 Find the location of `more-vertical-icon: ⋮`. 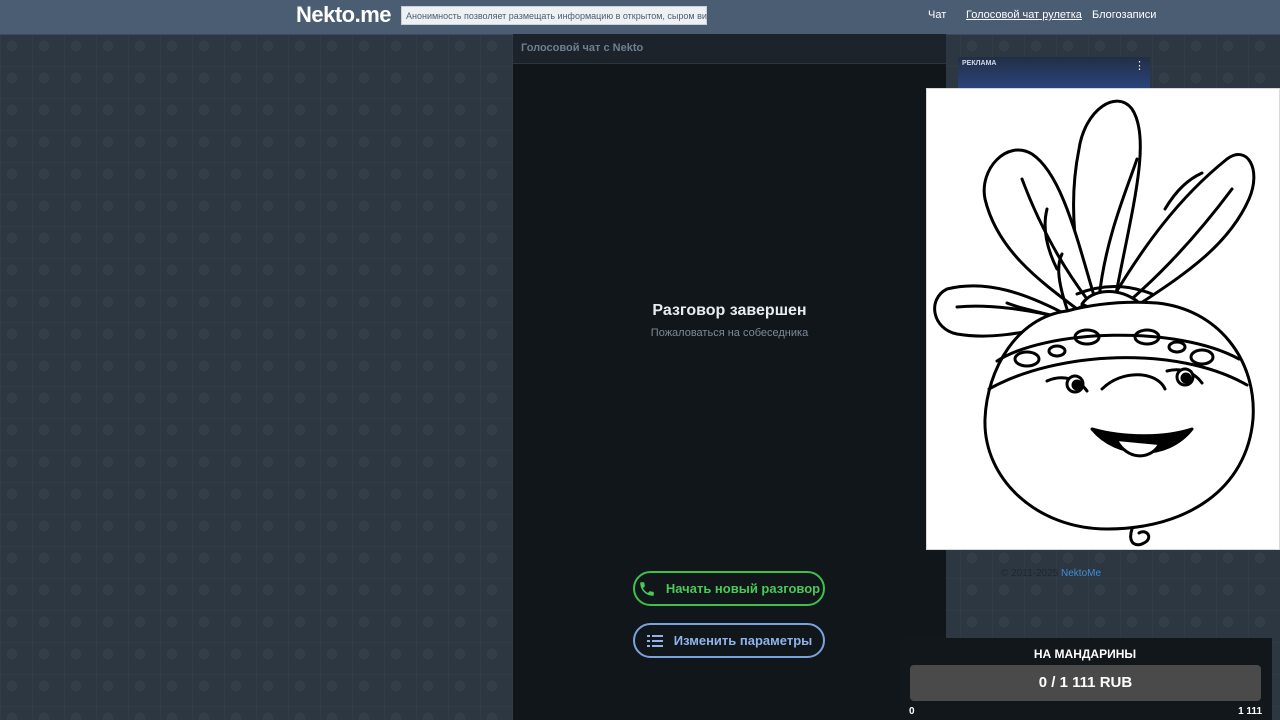

more-vertical-icon: ⋮ is located at coordinates (1139, 66).